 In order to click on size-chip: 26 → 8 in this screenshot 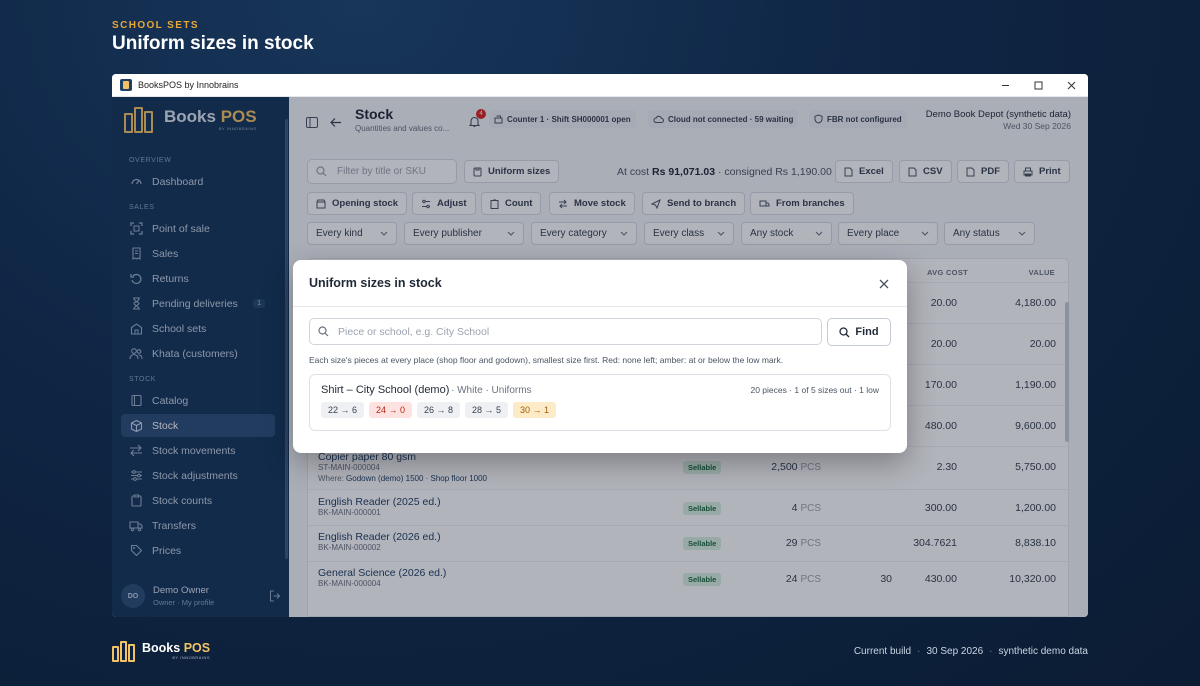, I will do `click(438, 410)`.